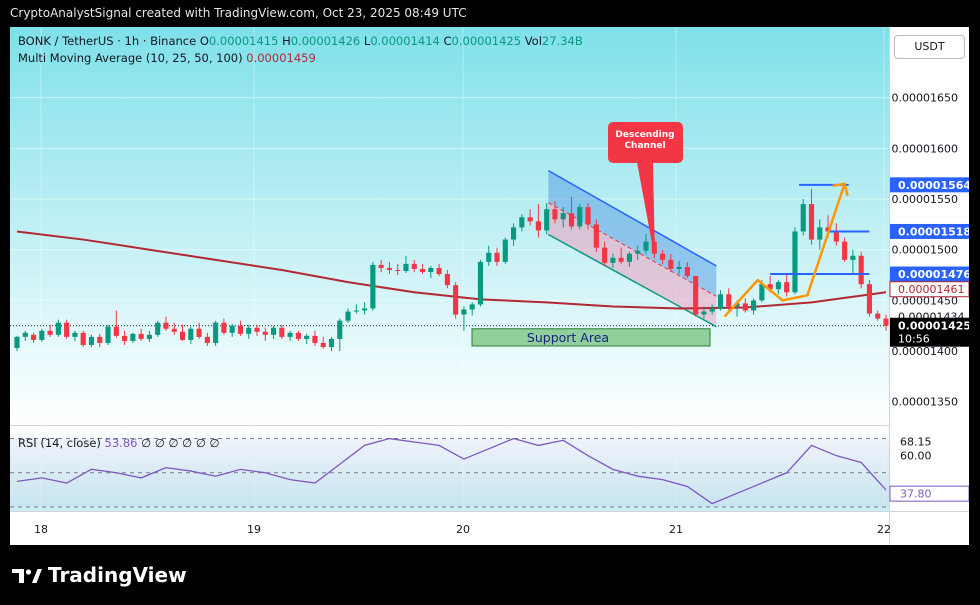  Describe the element at coordinates (41, 529) in the screenshot. I see `time-tick-label: 18` at that location.